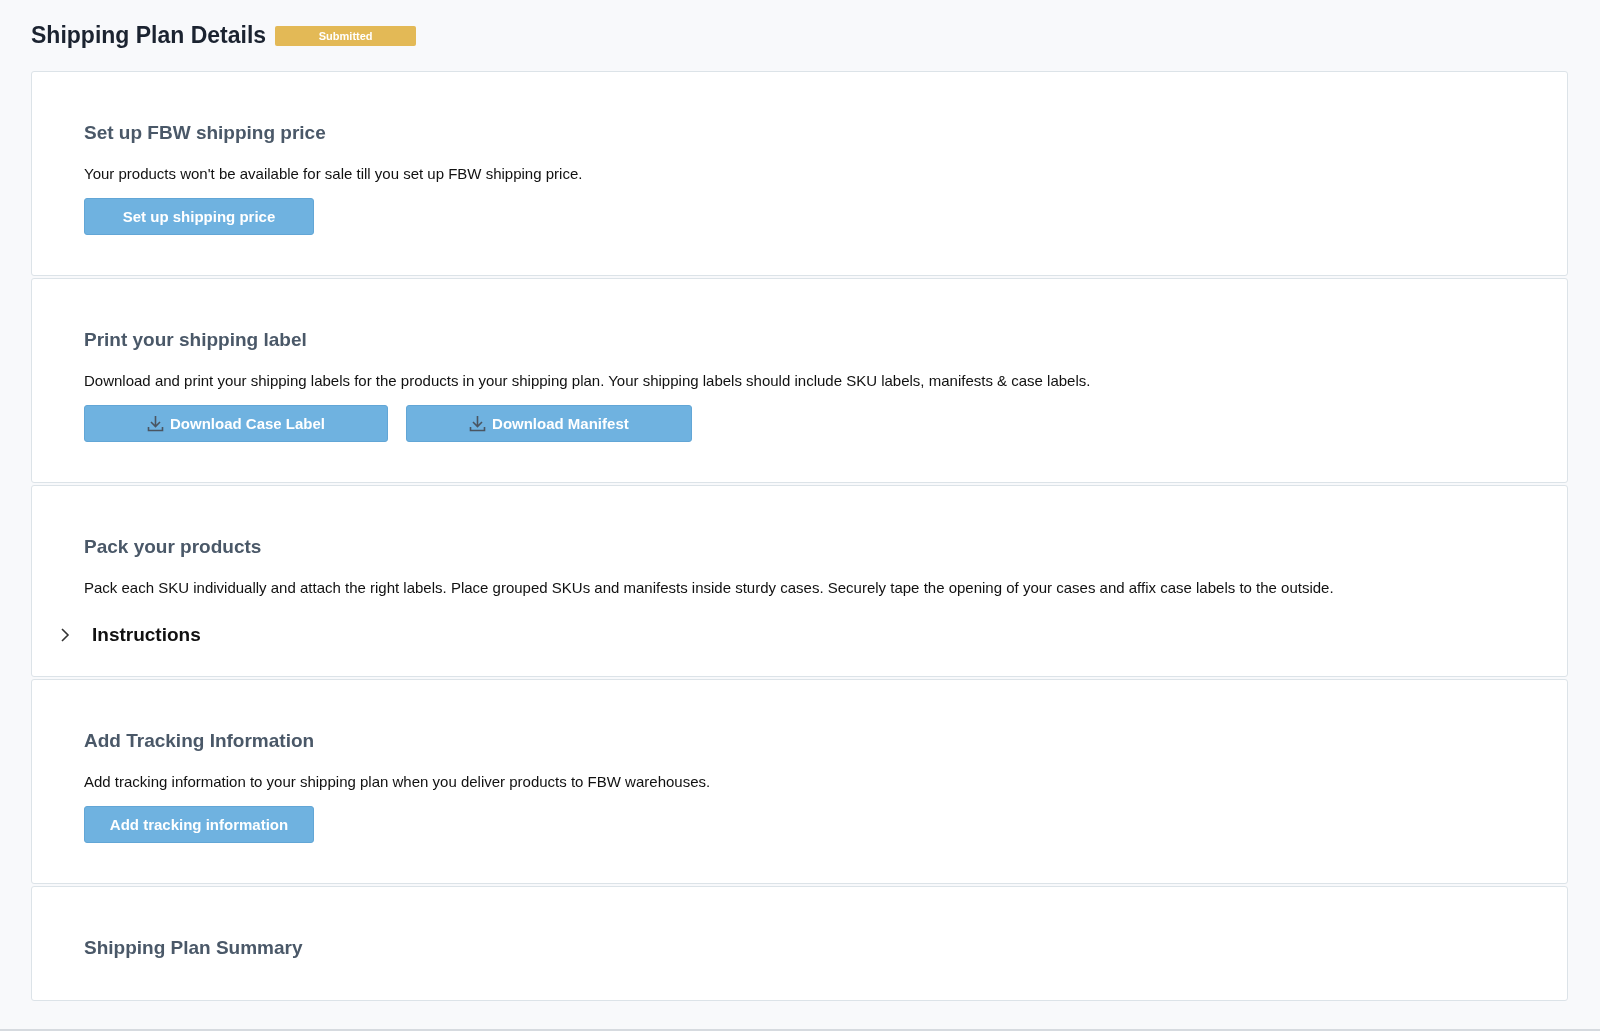 This screenshot has height=1031, width=1600. What do you see at coordinates (196, 340) in the screenshot?
I see `section-title: Print your shipping label` at bounding box center [196, 340].